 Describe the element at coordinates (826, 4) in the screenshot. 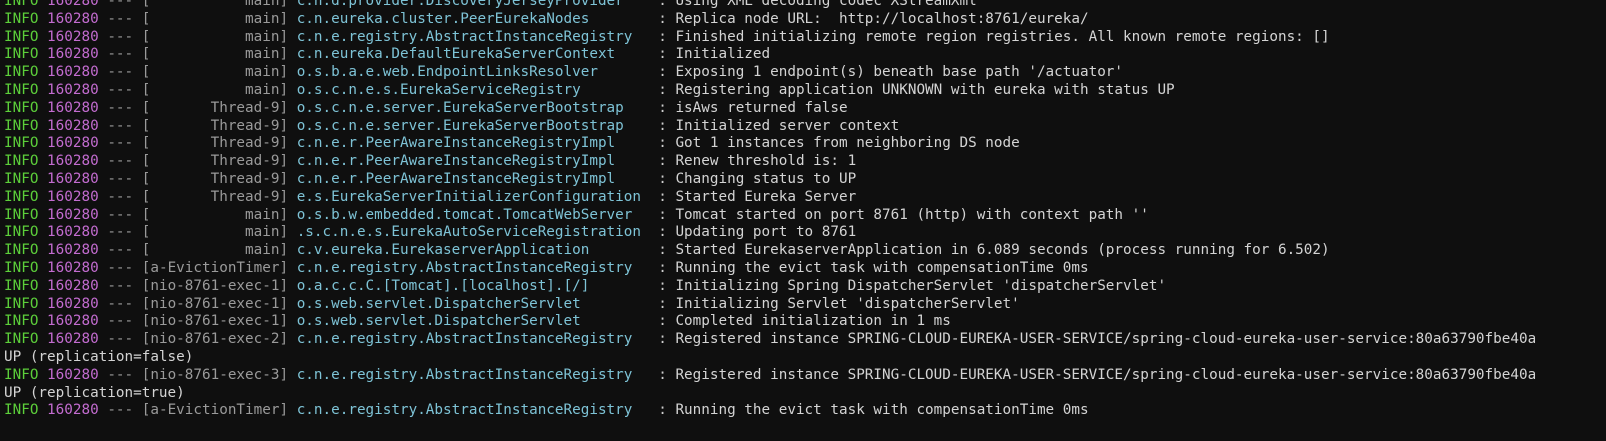

I see `log-message: Using XML decoding codec XStreamXml` at that location.